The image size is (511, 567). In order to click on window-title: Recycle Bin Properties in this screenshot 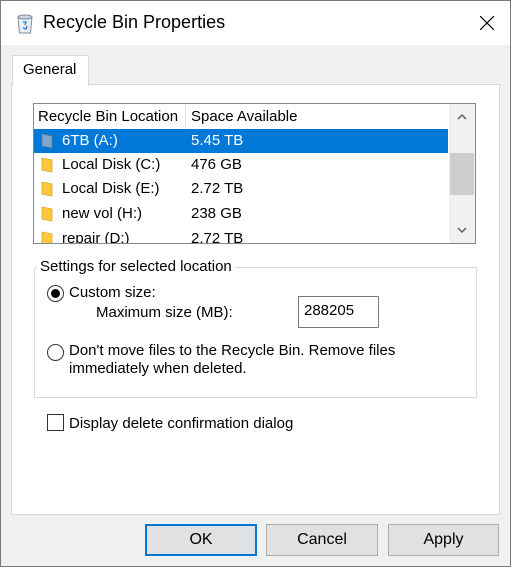, I will do `click(134, 22)`.